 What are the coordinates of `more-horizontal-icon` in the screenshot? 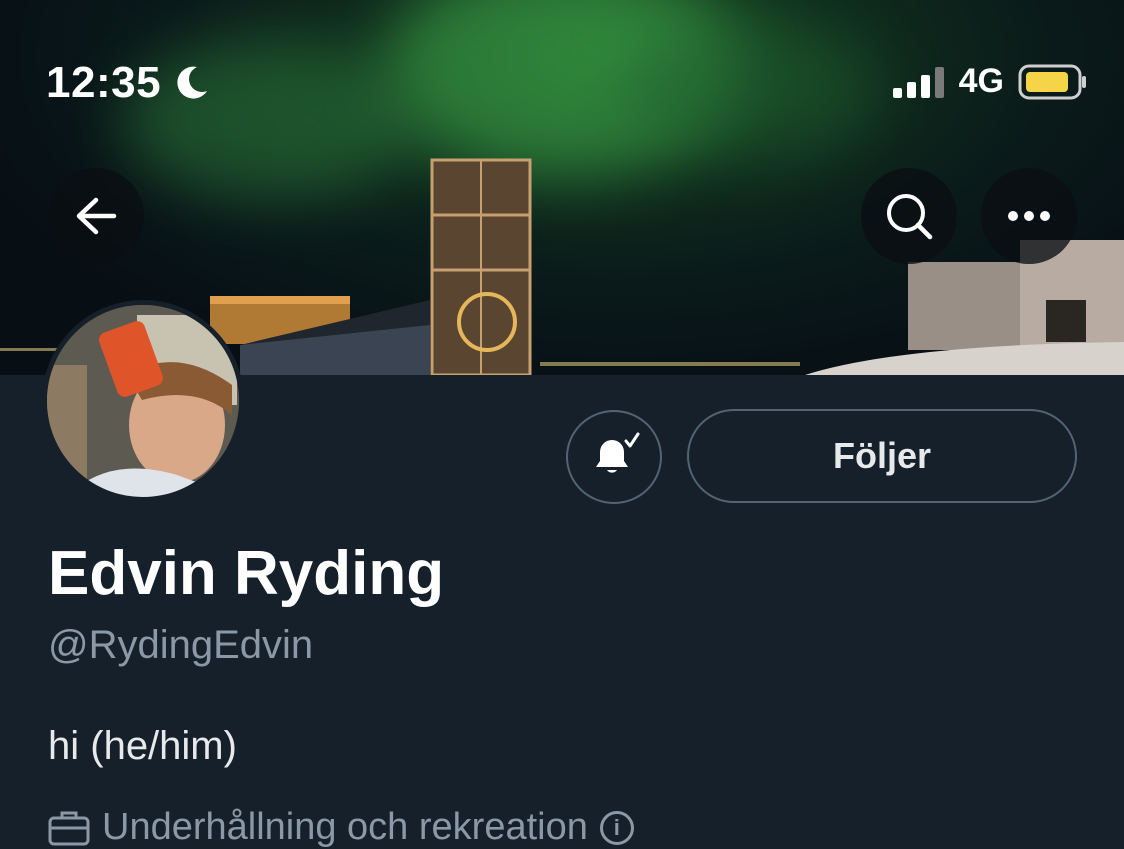 It's located at (1029, 216).